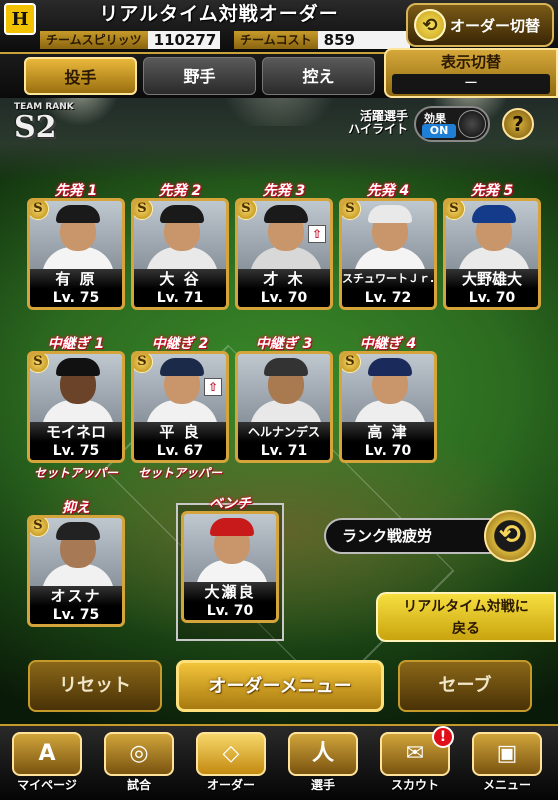  I want to click on player-card: 大瀬良 Lv. 70, so click(230, 567).